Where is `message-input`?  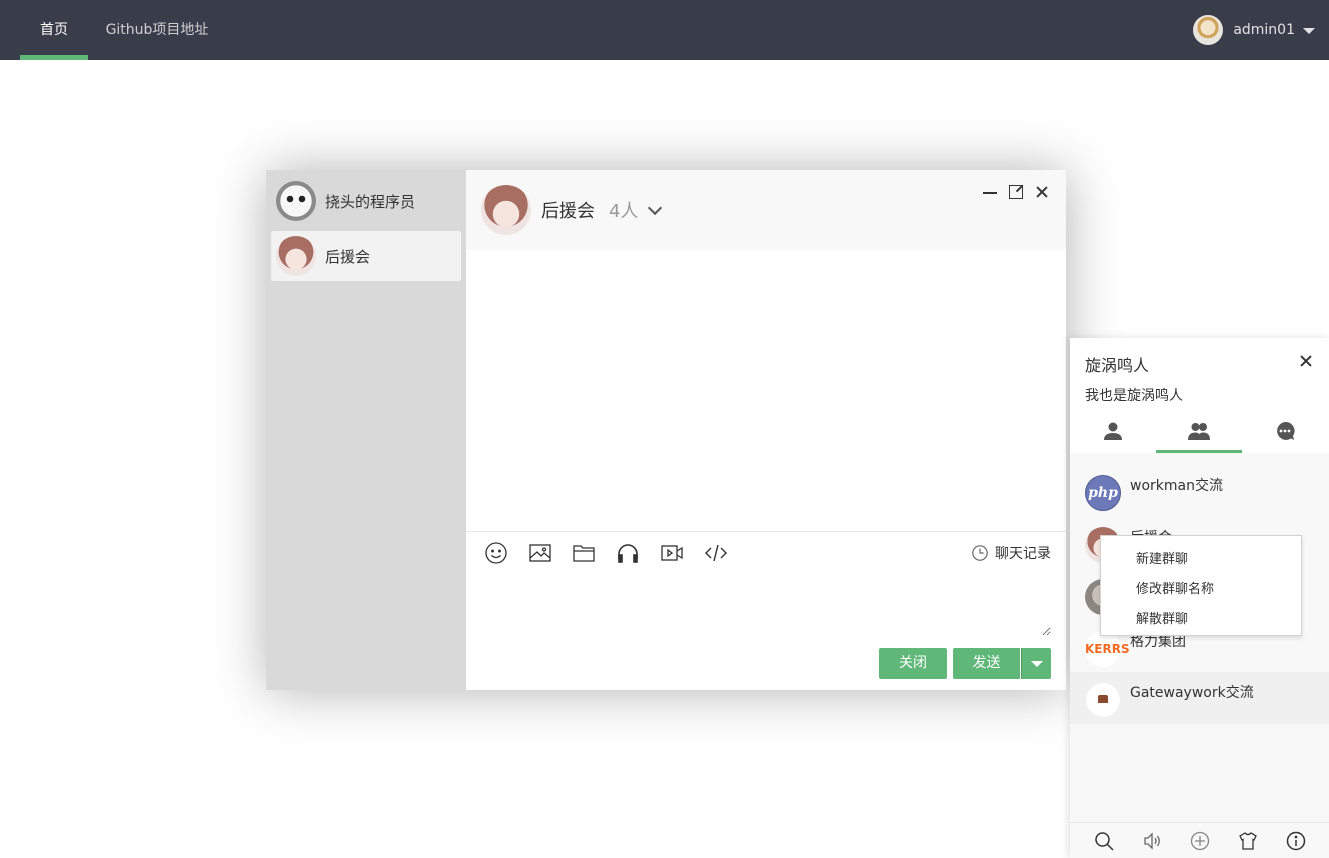
message-input is located at coordinates (766, 606).